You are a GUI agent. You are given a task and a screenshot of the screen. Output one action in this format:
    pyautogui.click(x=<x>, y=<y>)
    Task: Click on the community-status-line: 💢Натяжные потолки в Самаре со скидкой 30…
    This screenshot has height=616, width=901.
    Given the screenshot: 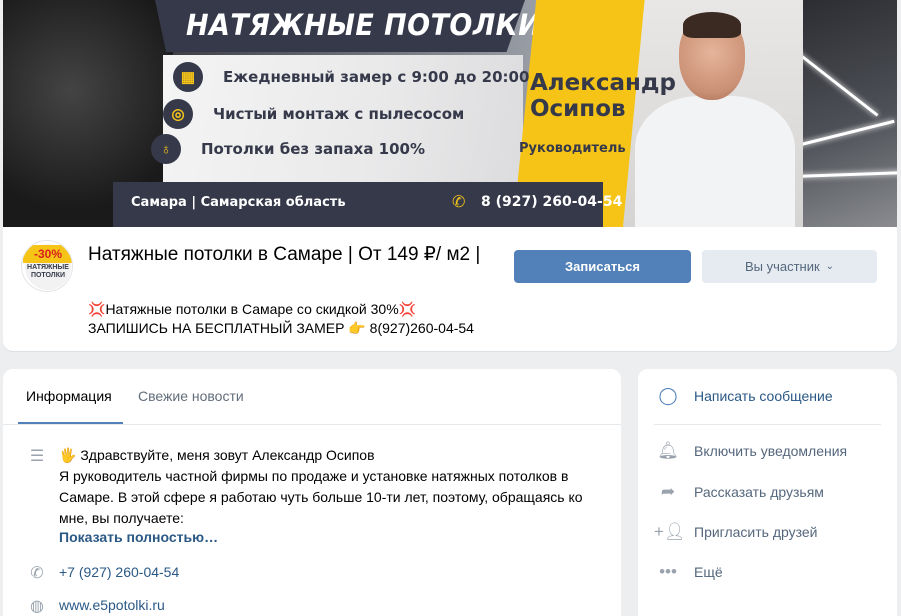 What is the action you would take?
    pyautogui.click(x=252, y=309)
    